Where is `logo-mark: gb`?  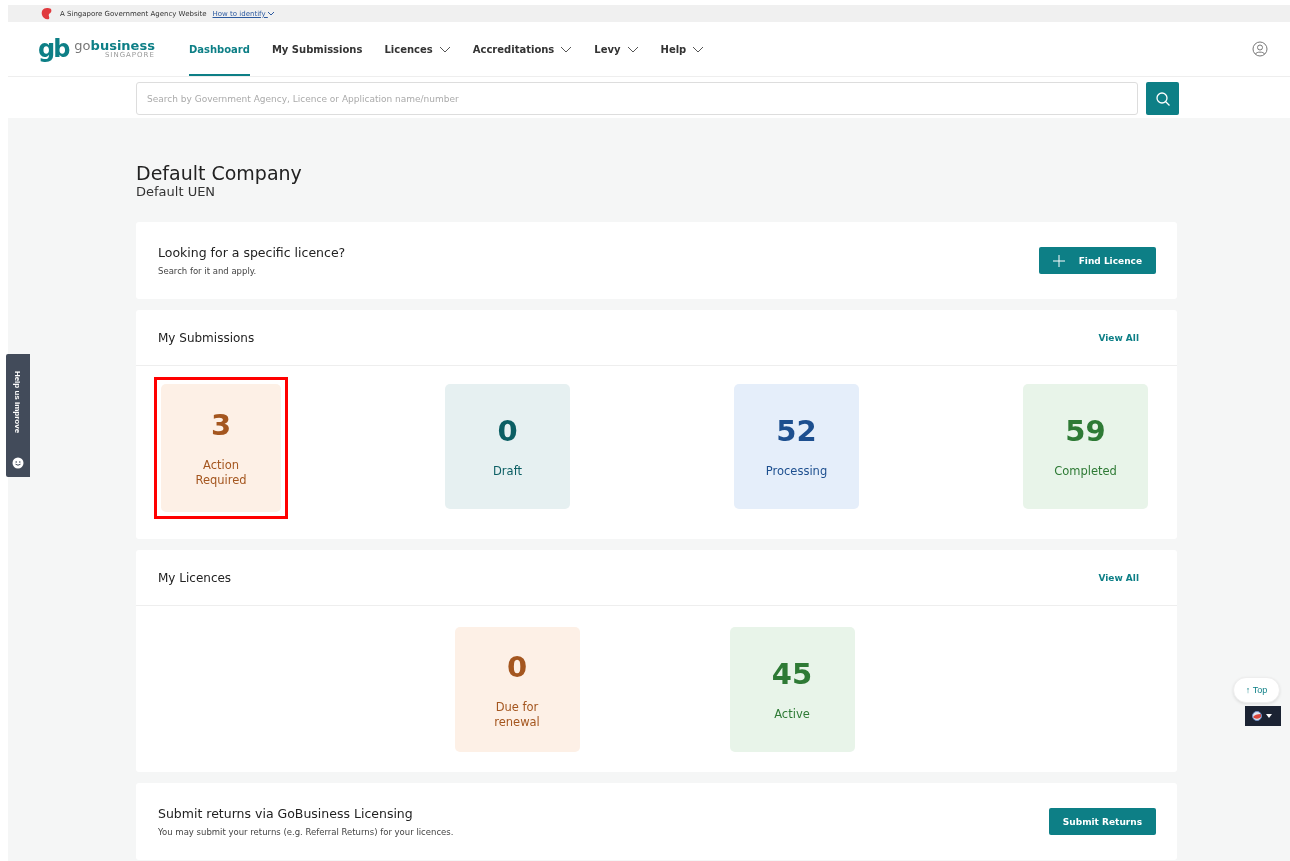
logo-mark: gb is located at coordinates (53, 49).